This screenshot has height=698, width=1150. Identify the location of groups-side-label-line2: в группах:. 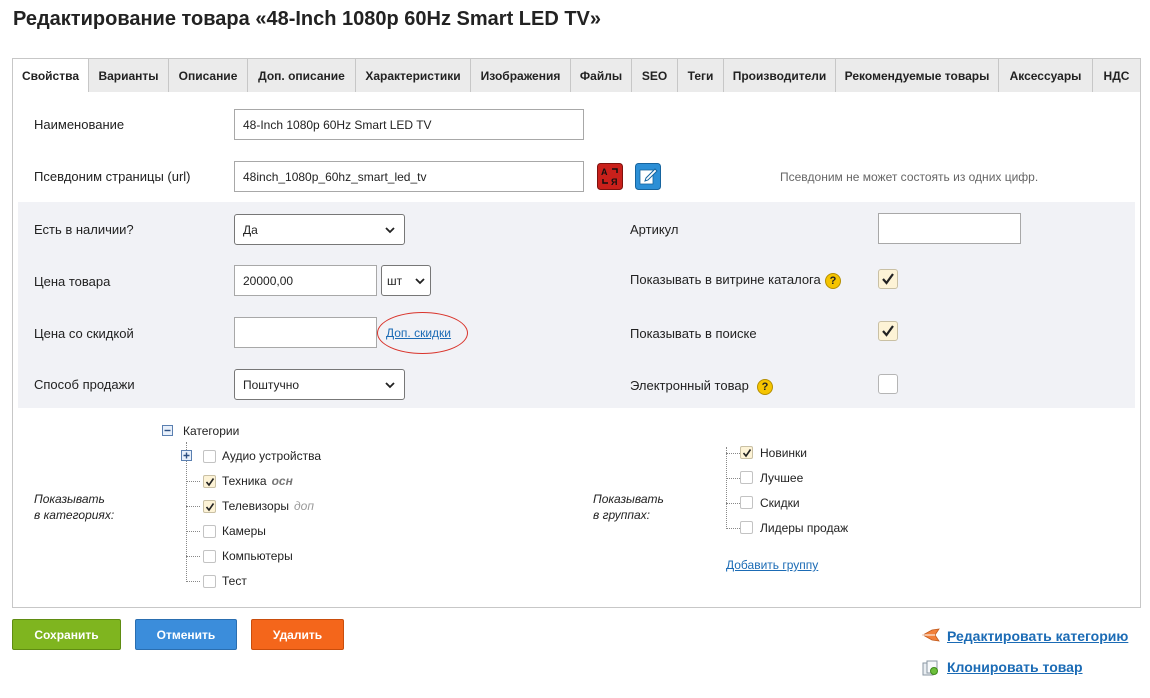
(622, 515).